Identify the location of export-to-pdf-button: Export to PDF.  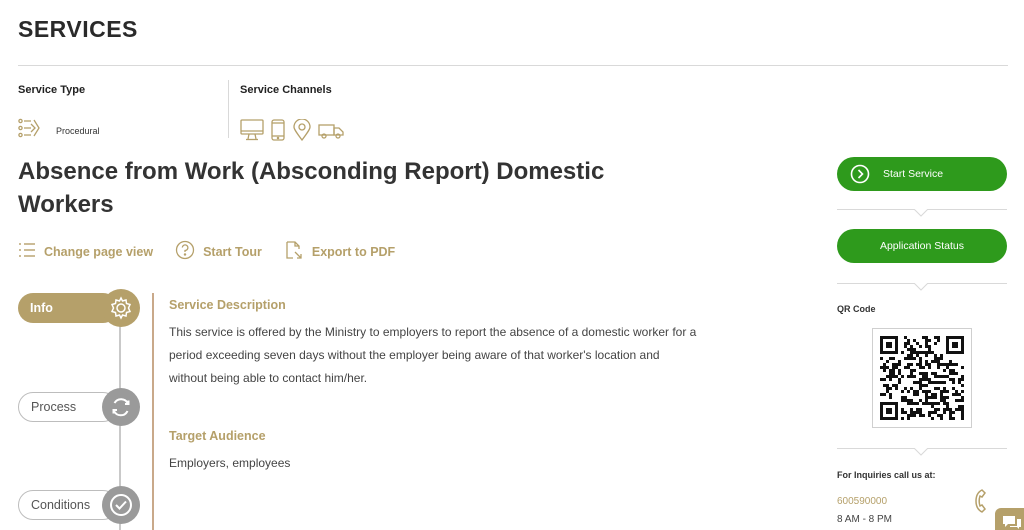
(339, 251).